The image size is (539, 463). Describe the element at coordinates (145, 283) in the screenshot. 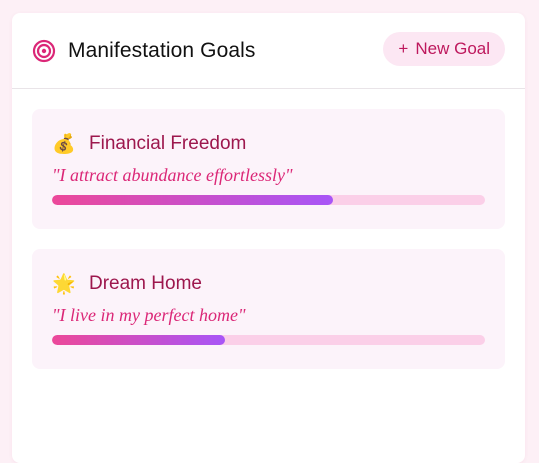

I see `goal-title: Dream Home` at that location.